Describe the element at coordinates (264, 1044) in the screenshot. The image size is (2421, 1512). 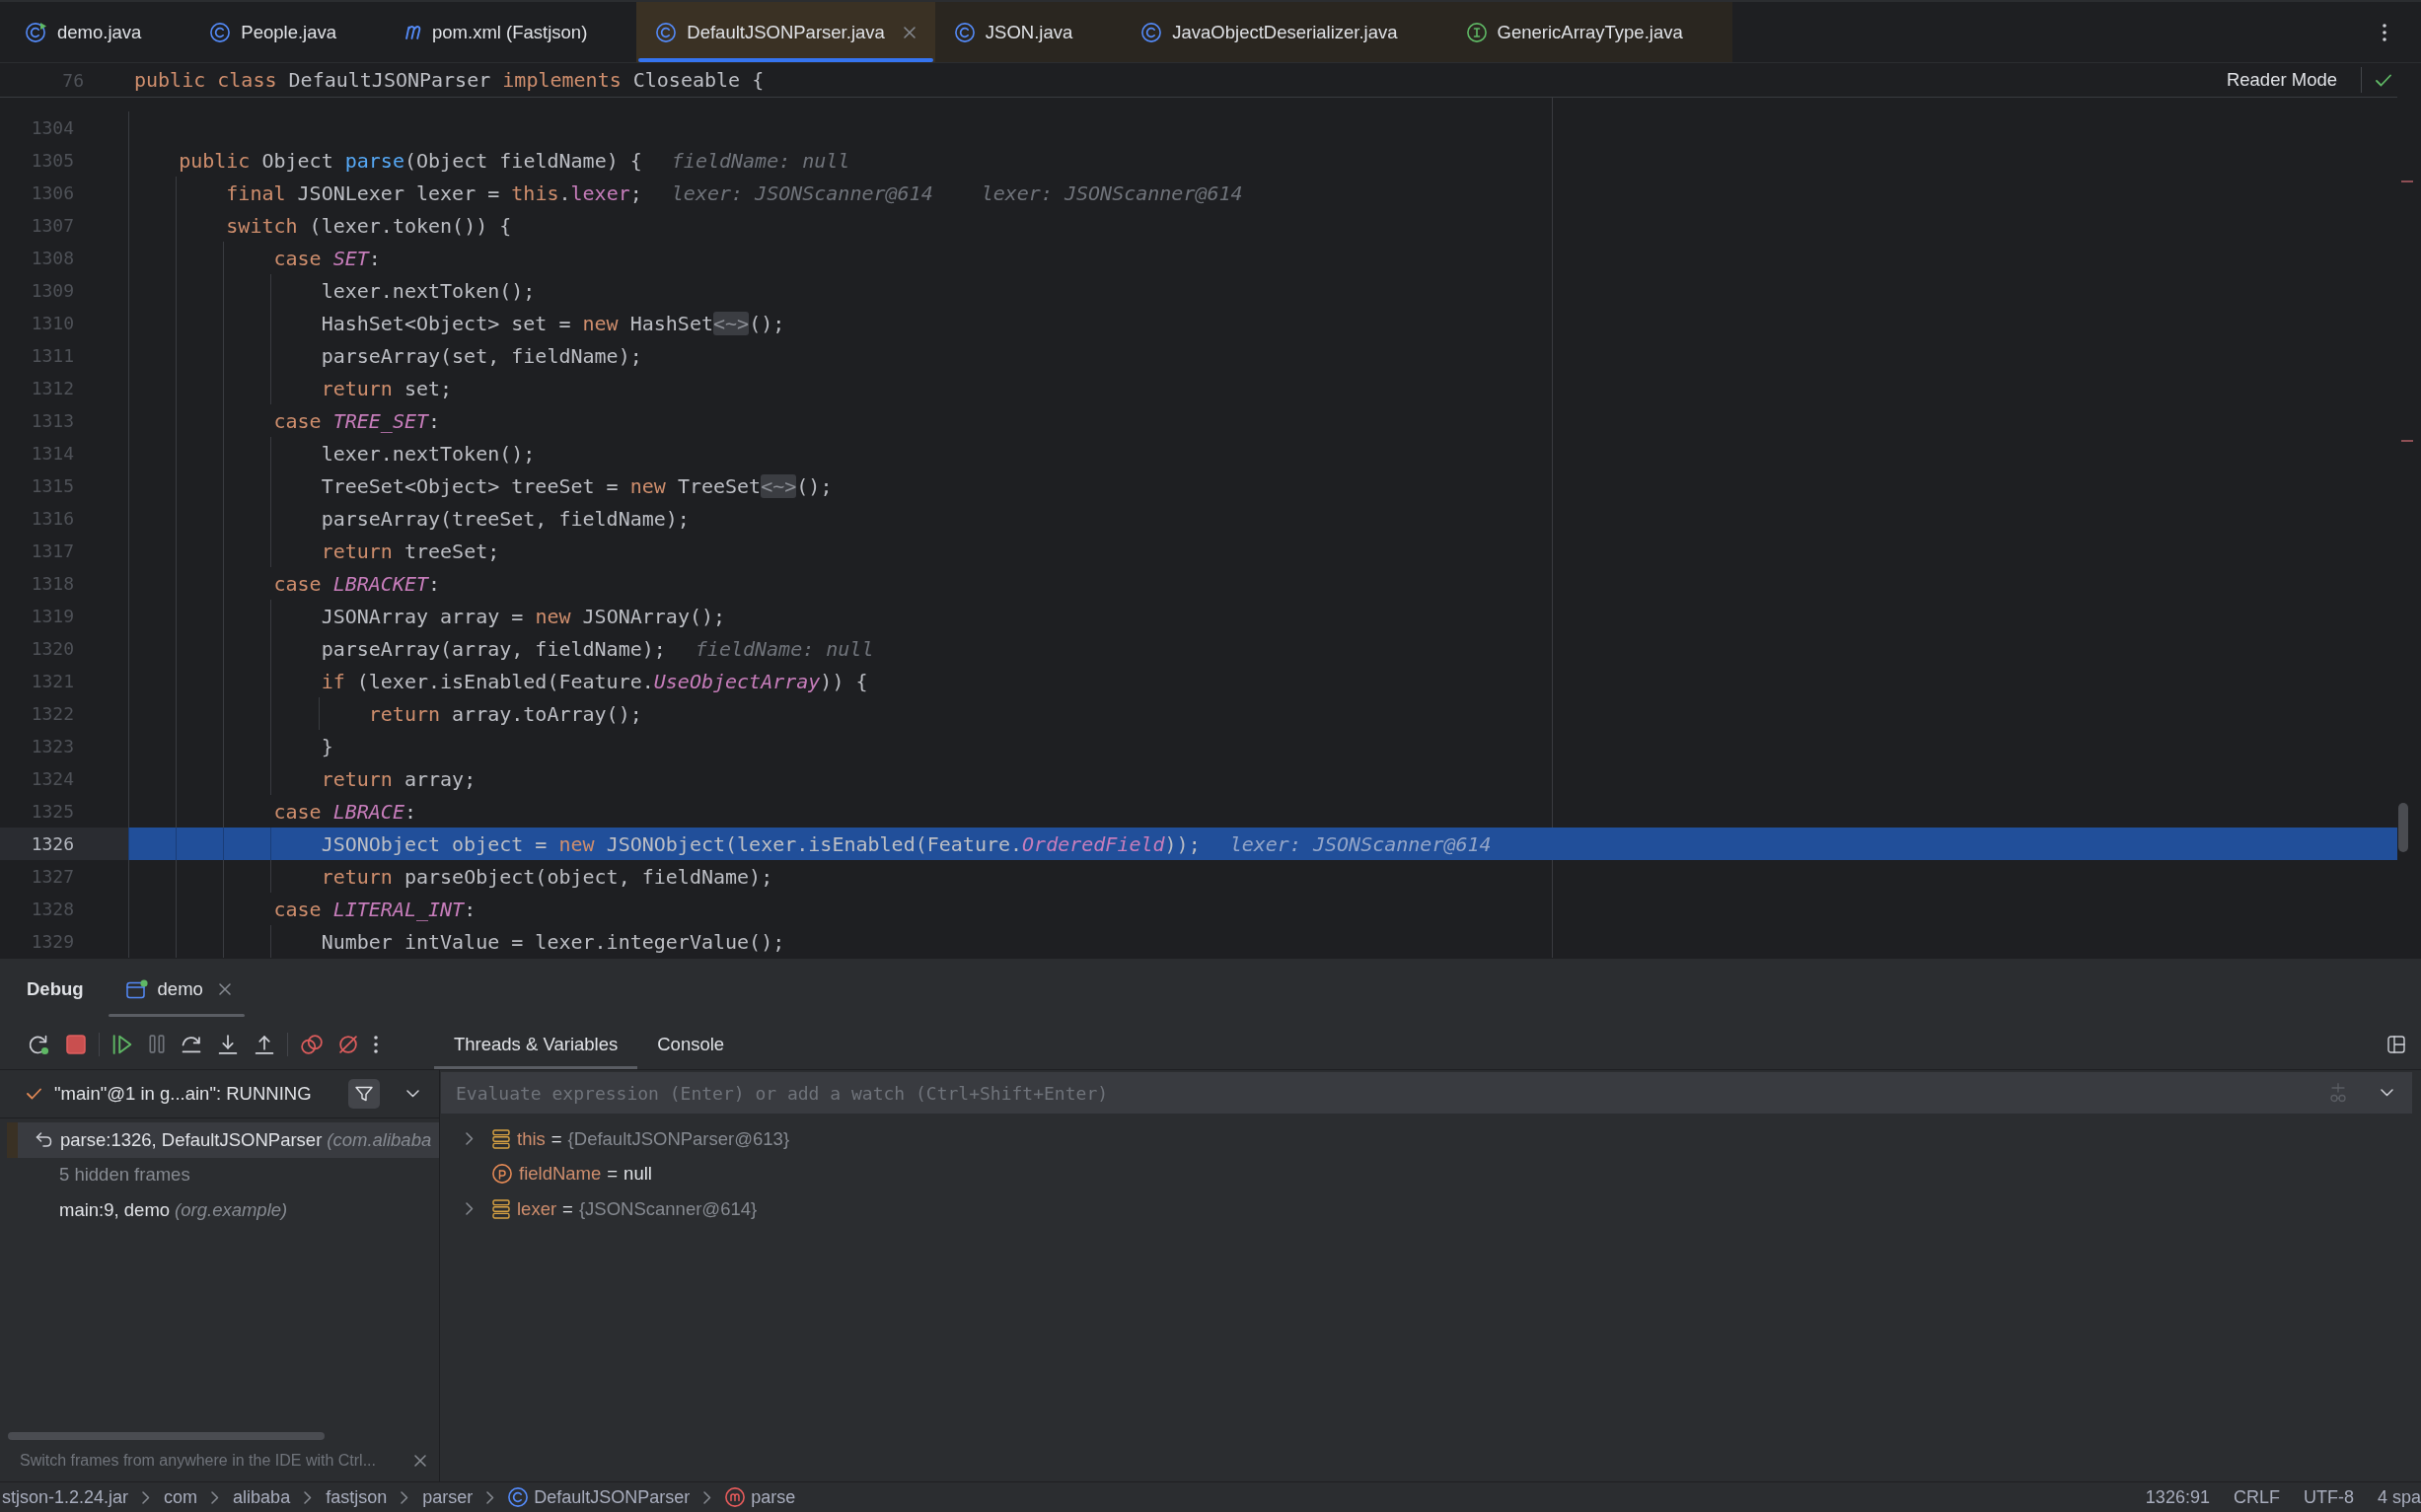
I see `step-out-icon` at that location.